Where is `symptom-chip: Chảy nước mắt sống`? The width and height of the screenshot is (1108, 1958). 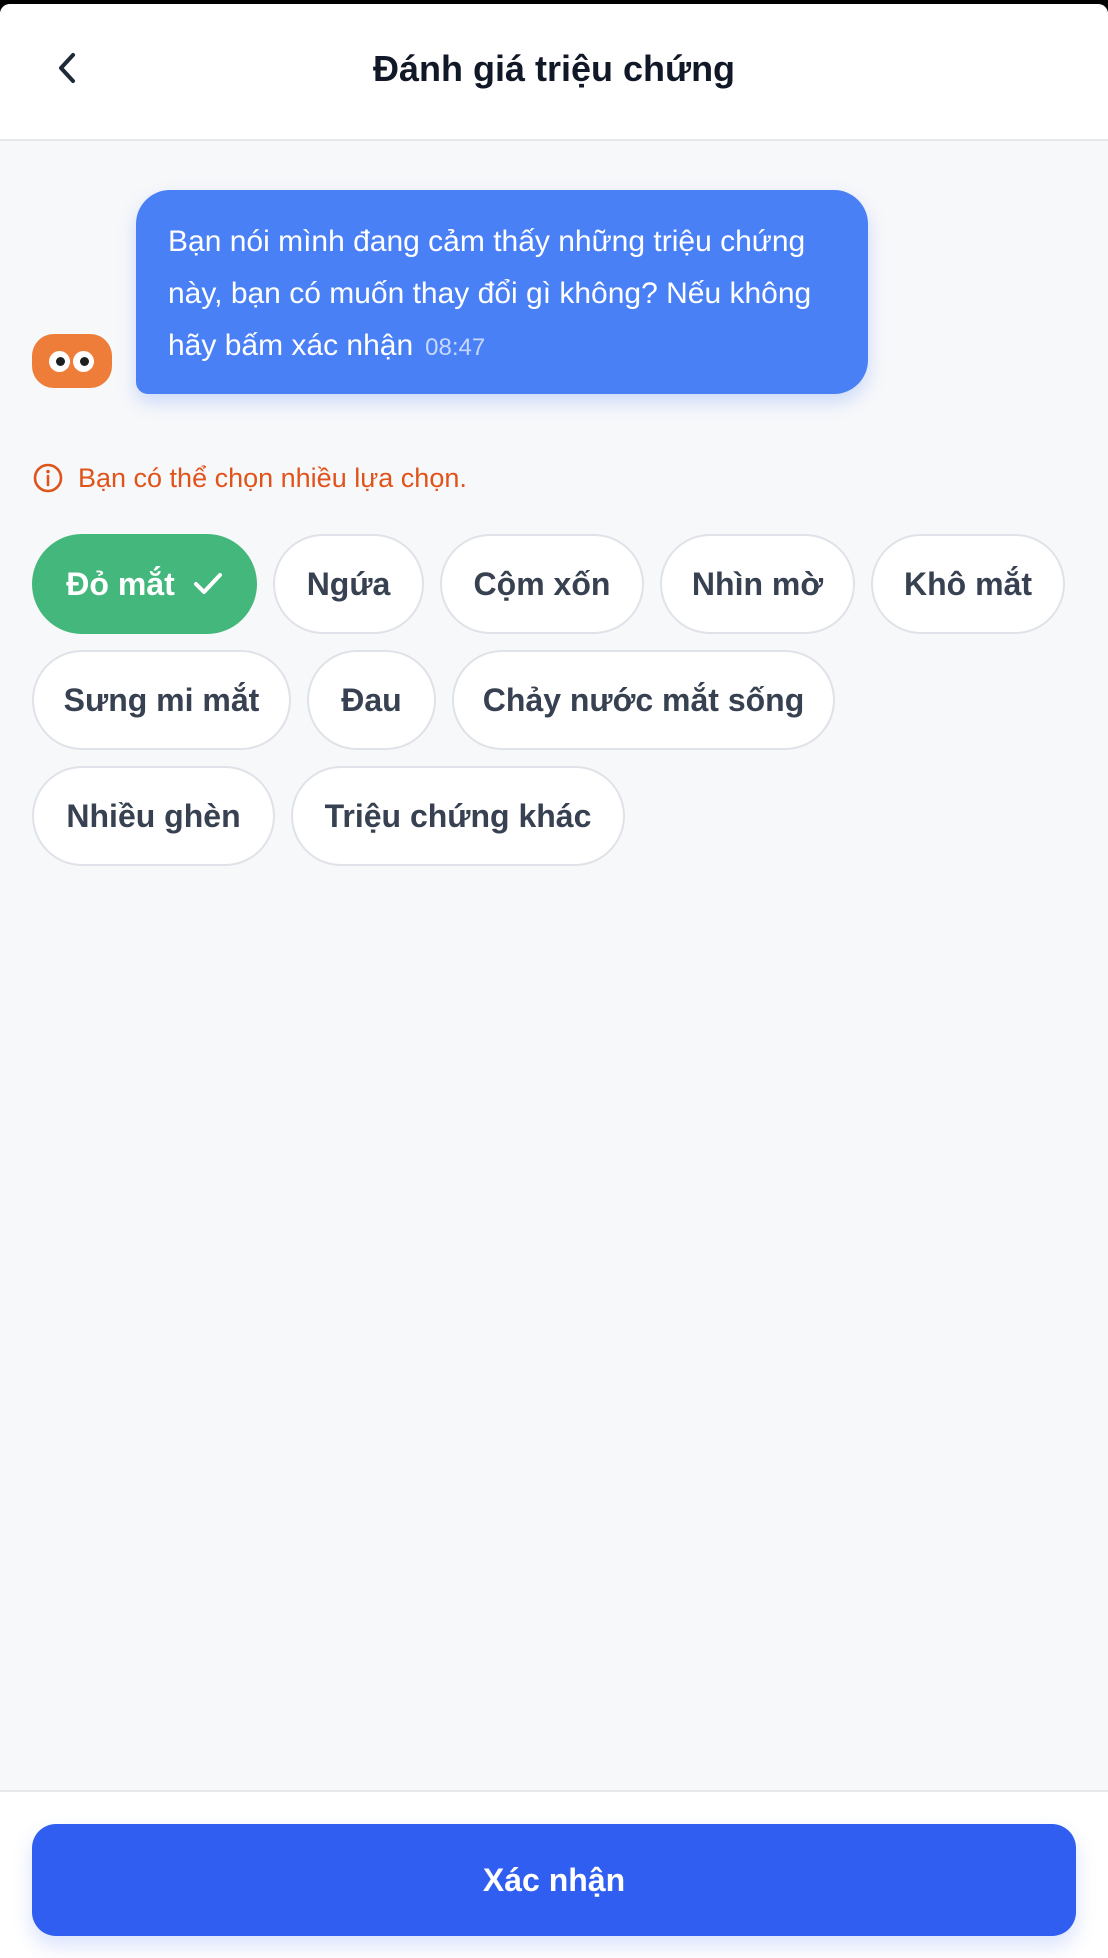 symptom-chip: Chảy nước mắt sống is located at coordinates (643, 700).